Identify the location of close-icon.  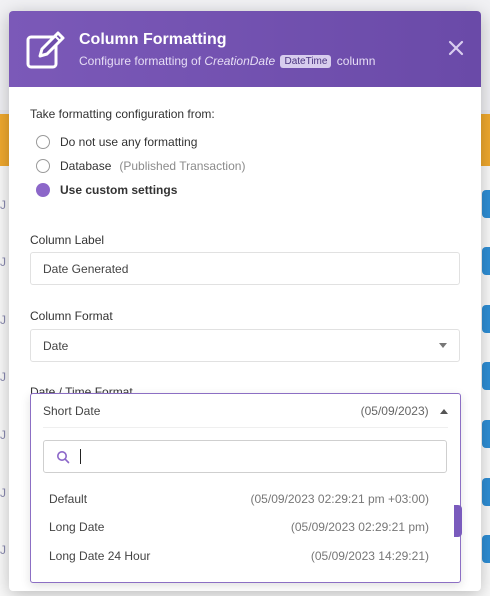
(456, 48).